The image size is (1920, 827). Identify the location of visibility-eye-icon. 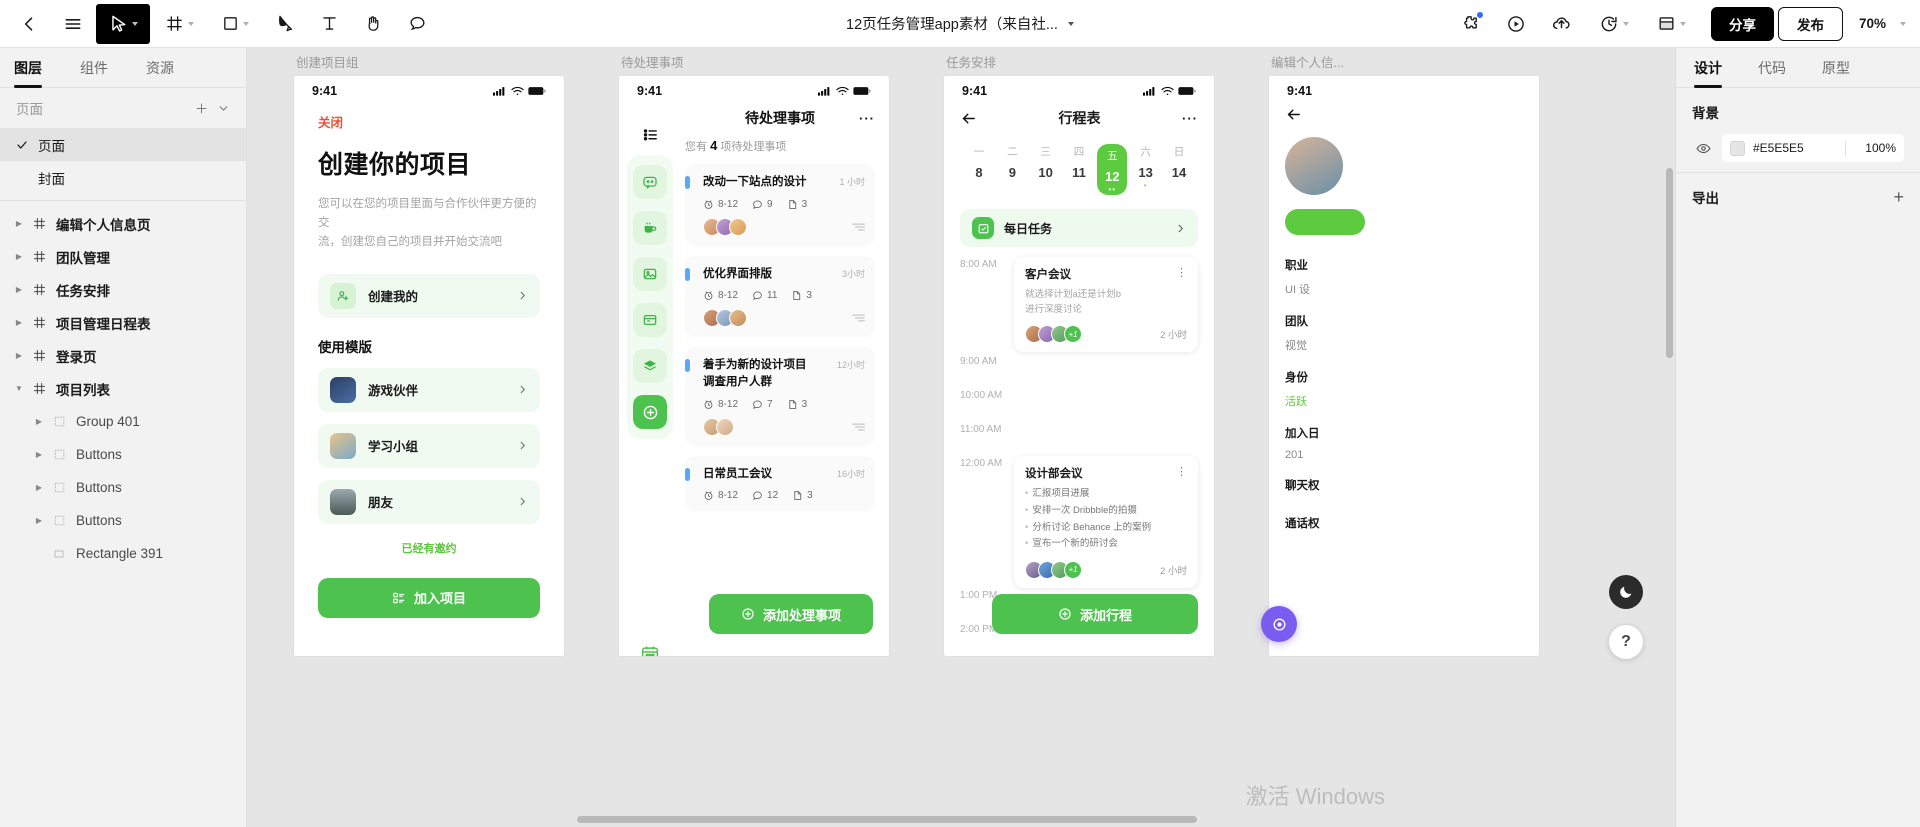
(1703, 148).